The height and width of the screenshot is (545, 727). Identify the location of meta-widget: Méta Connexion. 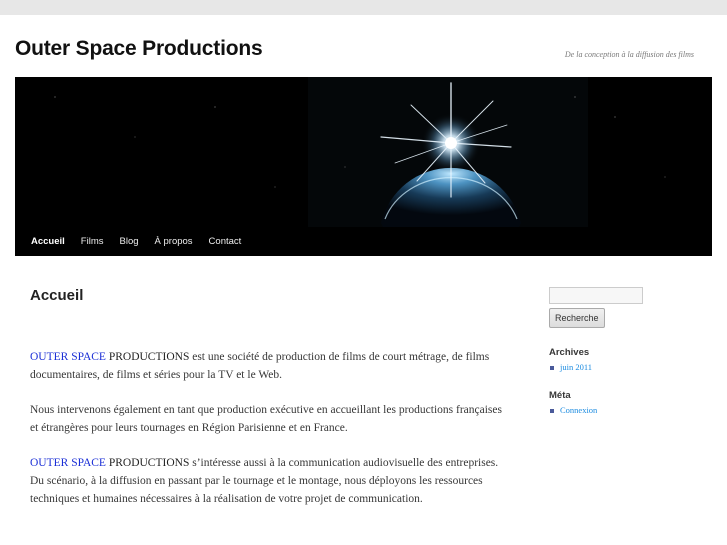
(631, 403).